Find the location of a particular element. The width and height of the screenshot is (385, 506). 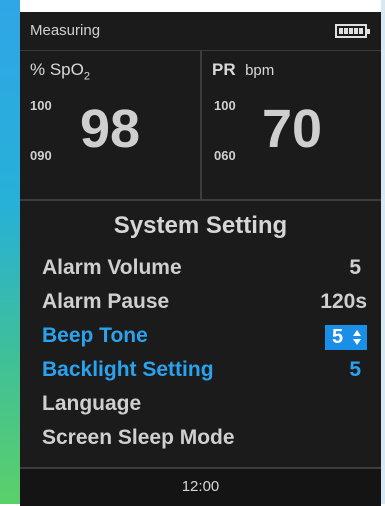

device-edge-right is located at coordinates (383, 252).